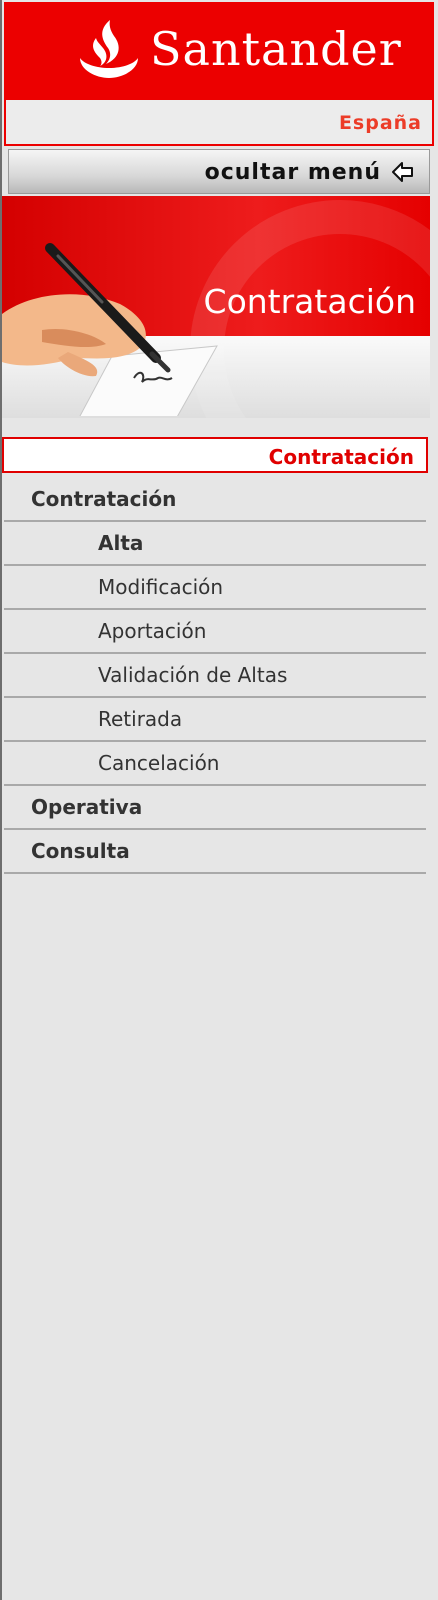 Image resolution: width=438 pixels, height=1600 pixels. I want to click on menu-item-retirada: Retirada, so click(215, 720).